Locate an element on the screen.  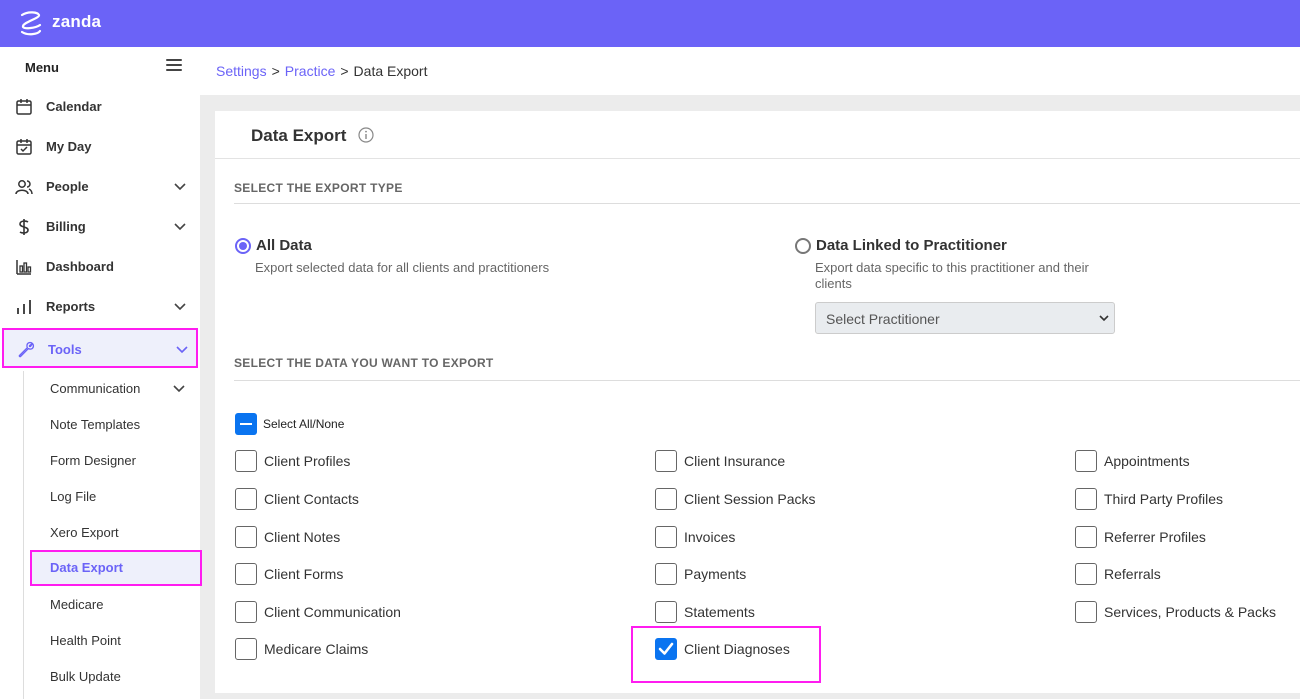
breadcrumb-bar: Settings > Practice > Data Export is located at coordinates (750, 71).